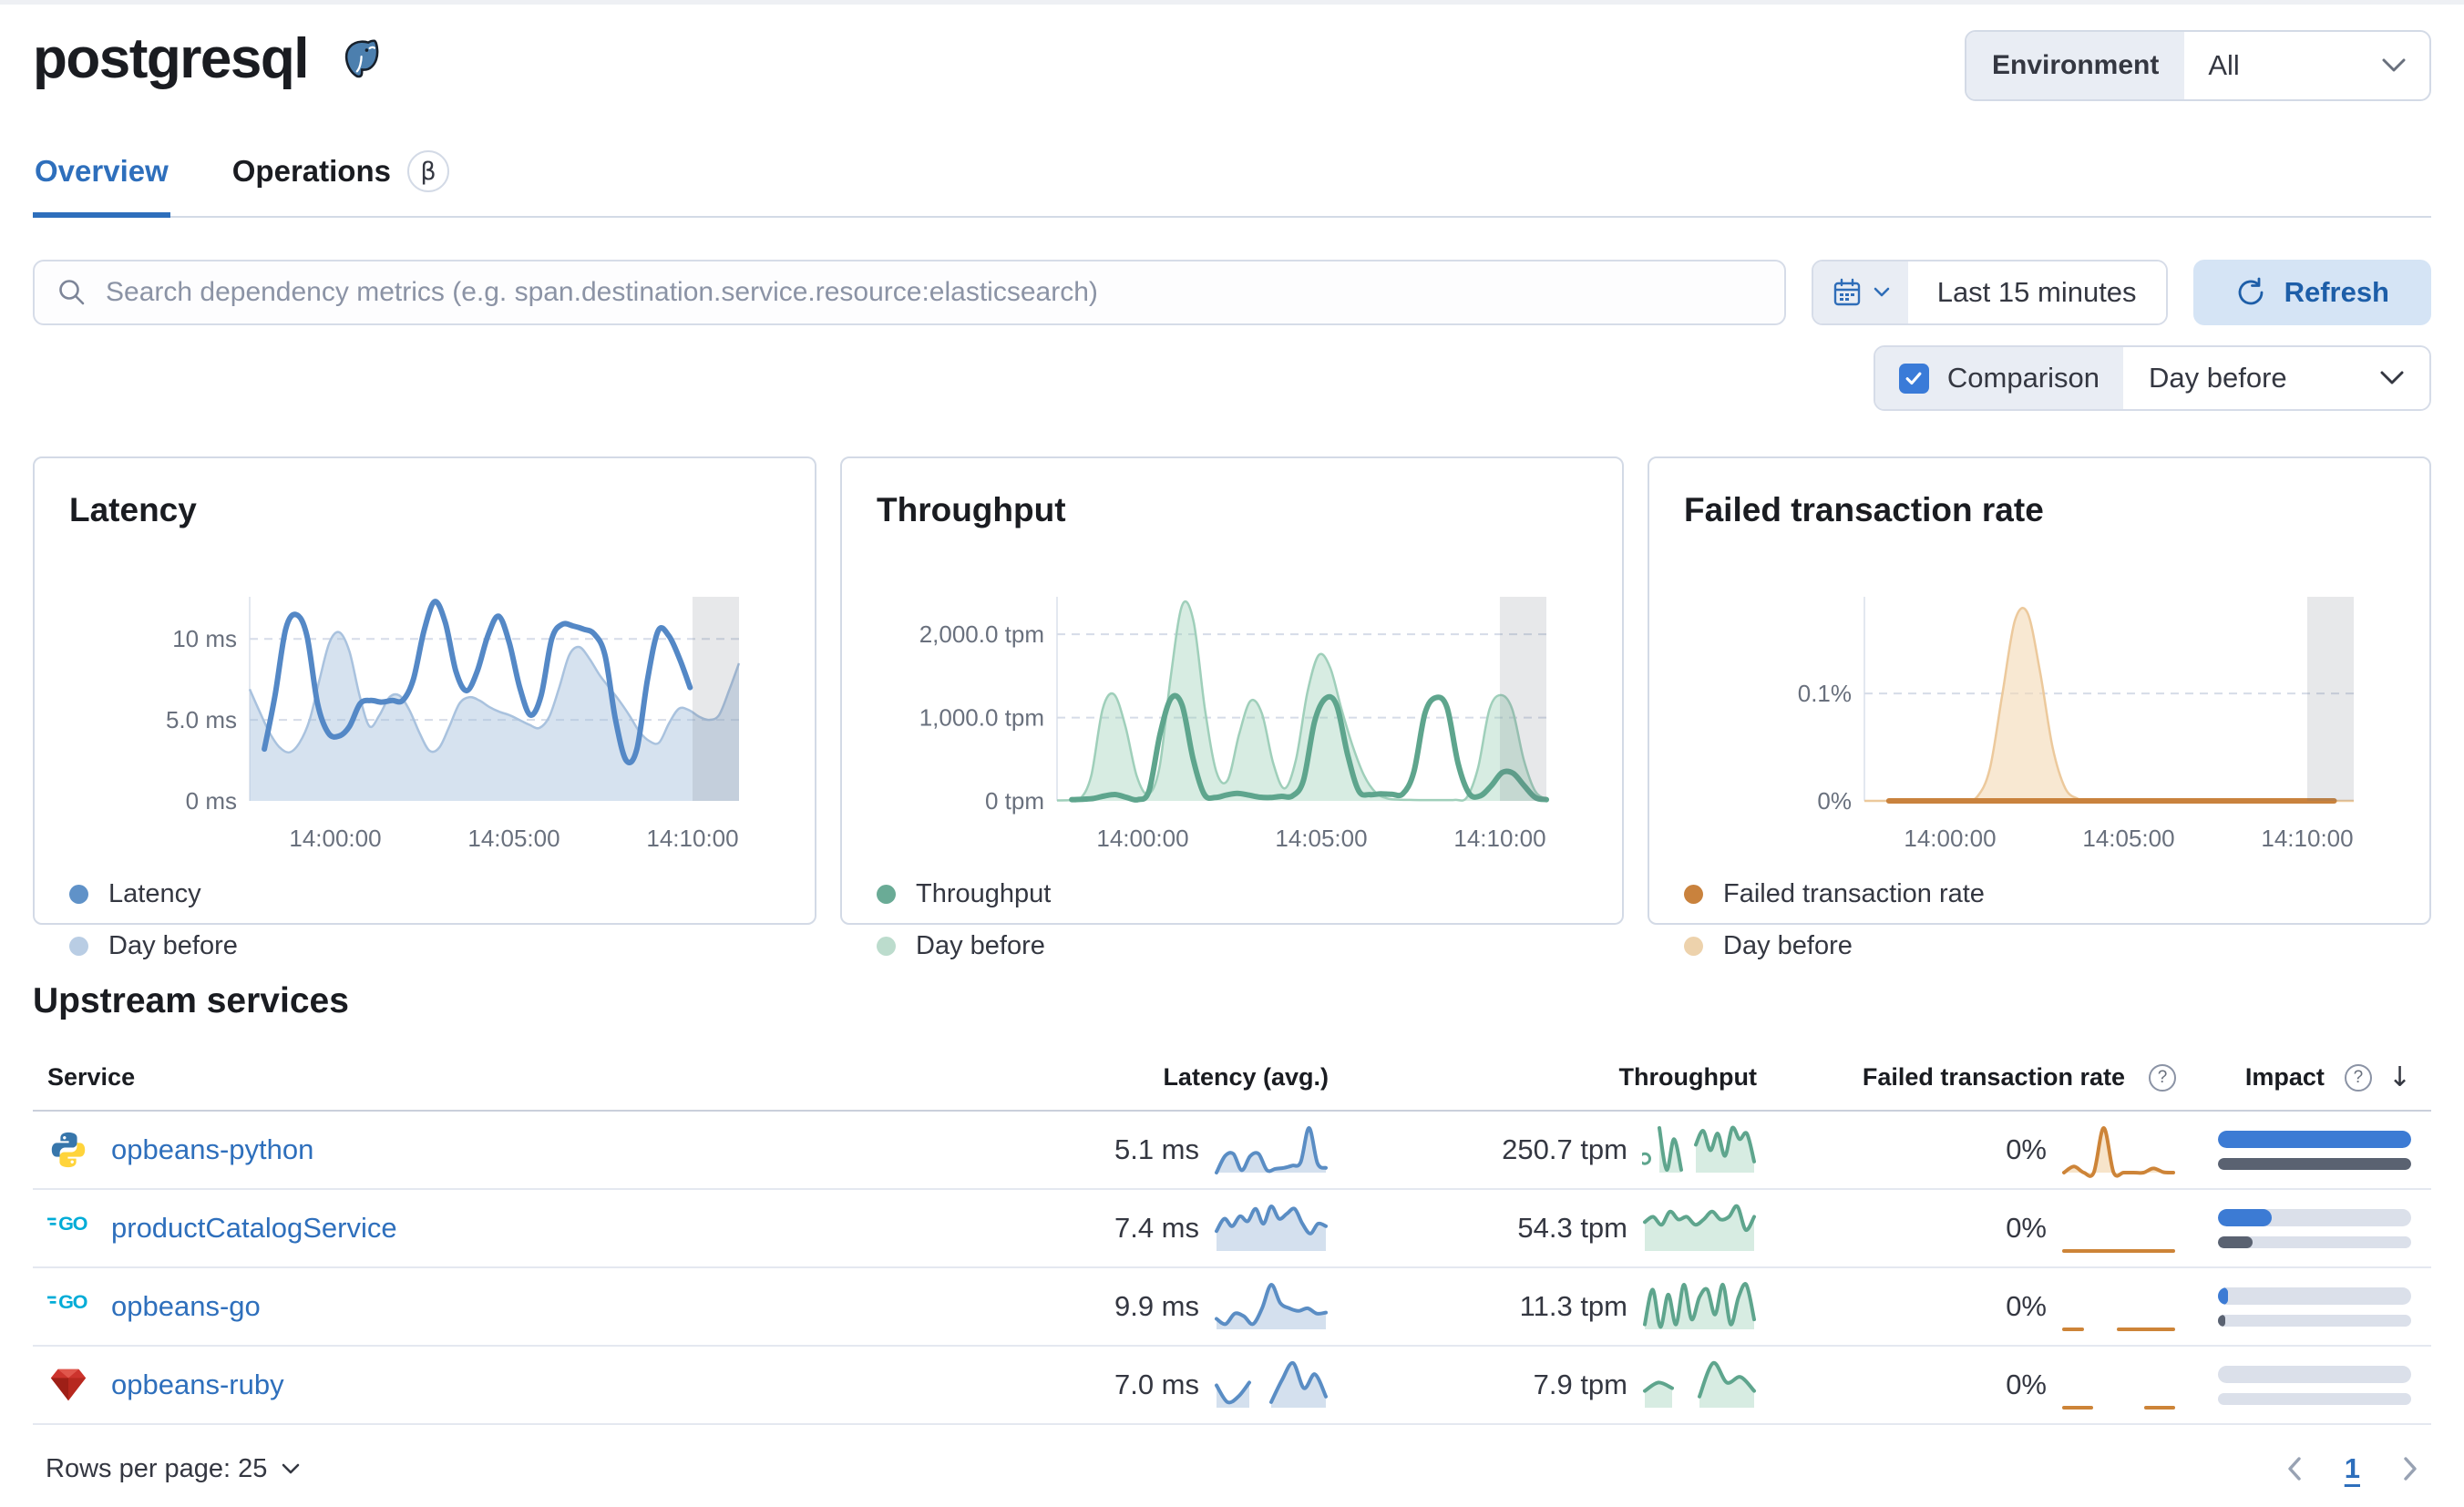 The width and height of the screenshot is (2464, 1507). Describe the element at coordinates (2036, 292) in the screenshot. I see `time-range-value: Last 15 minutes` at that location.